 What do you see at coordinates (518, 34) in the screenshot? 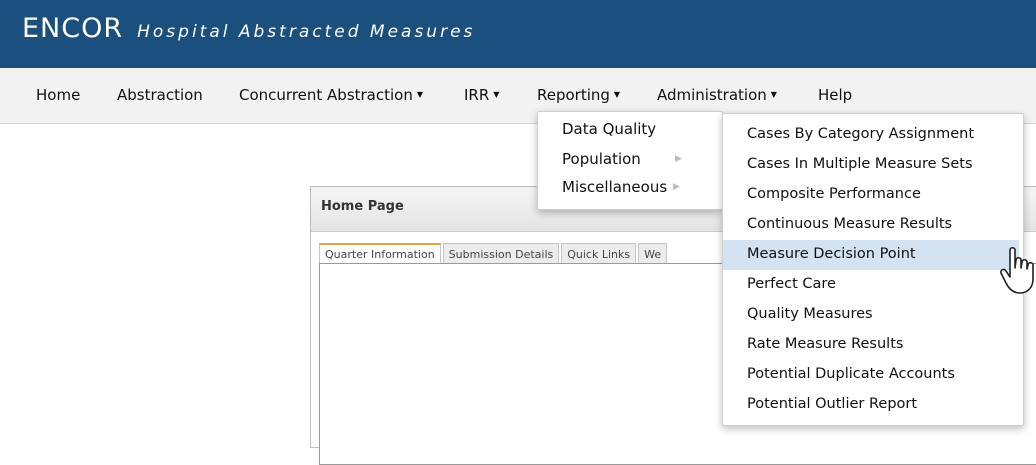
I see `app-header: ENCOR Hospital Abstracted Measures` at bounding box center [518, 34].